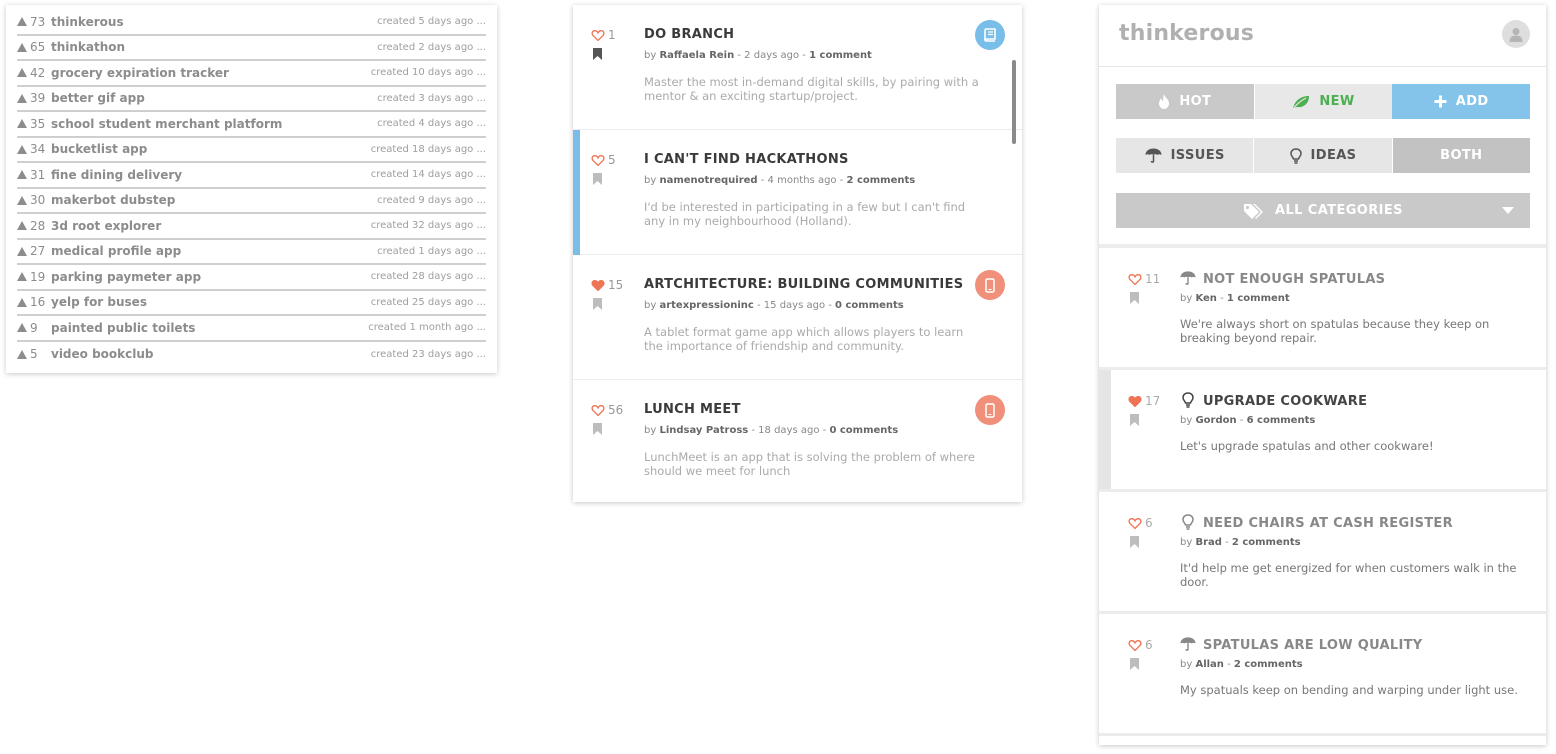 The height and width of the screenshot is (754, 1556). What do you see at coordinates (607, 285) in the screenshot?
I see `like-control: 15` at bounding box center [607, 285].